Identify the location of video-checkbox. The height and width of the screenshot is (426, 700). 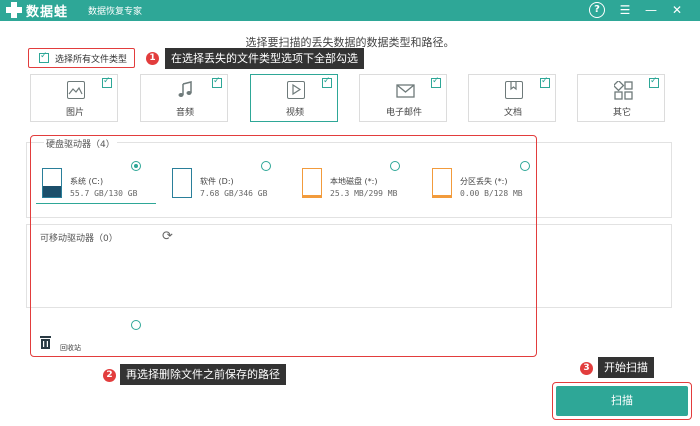
(327, 82).